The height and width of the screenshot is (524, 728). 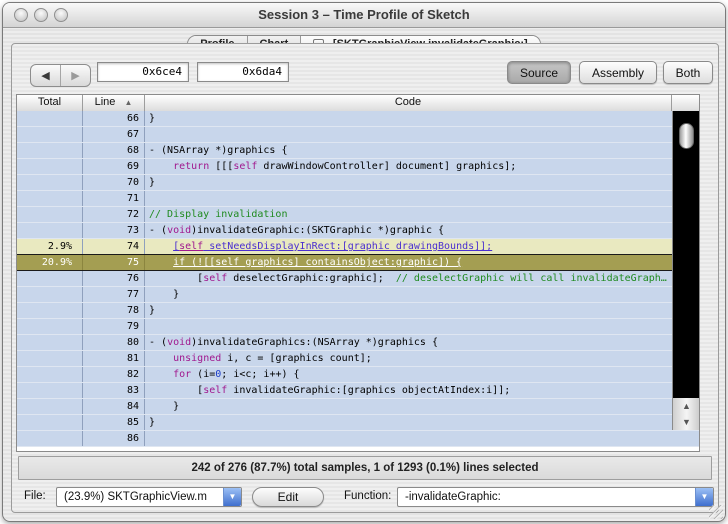 I want to click on line-number-cell: 78, so click(x=114, y=310).